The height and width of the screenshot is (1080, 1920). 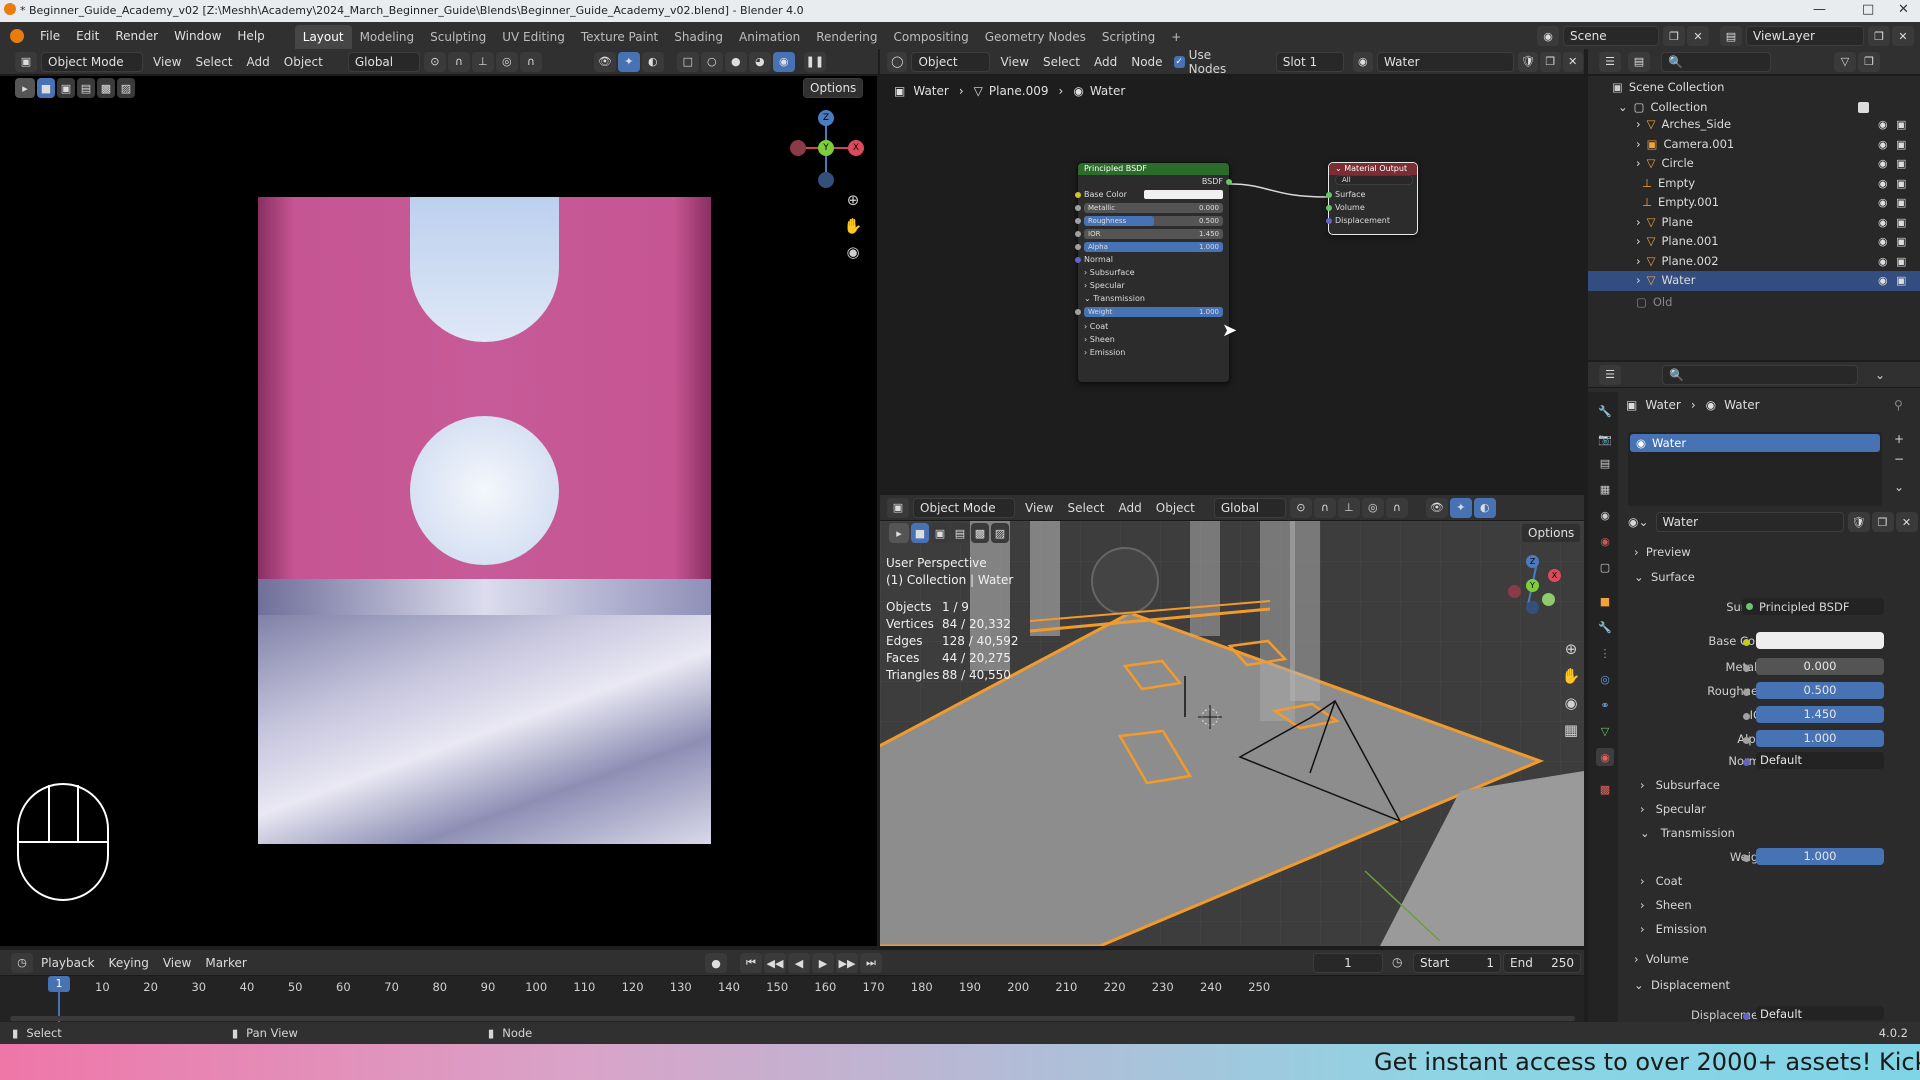 What do you see at coordinates (1152, 220) in the screenshot?
I see `roughness-socket: Roughness 0.500` at bounding box center [1152, 220].